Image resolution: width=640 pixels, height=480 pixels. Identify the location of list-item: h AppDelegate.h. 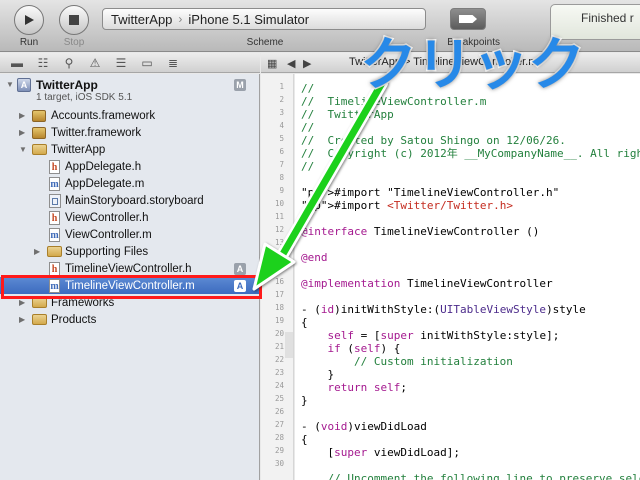
(130, 166).